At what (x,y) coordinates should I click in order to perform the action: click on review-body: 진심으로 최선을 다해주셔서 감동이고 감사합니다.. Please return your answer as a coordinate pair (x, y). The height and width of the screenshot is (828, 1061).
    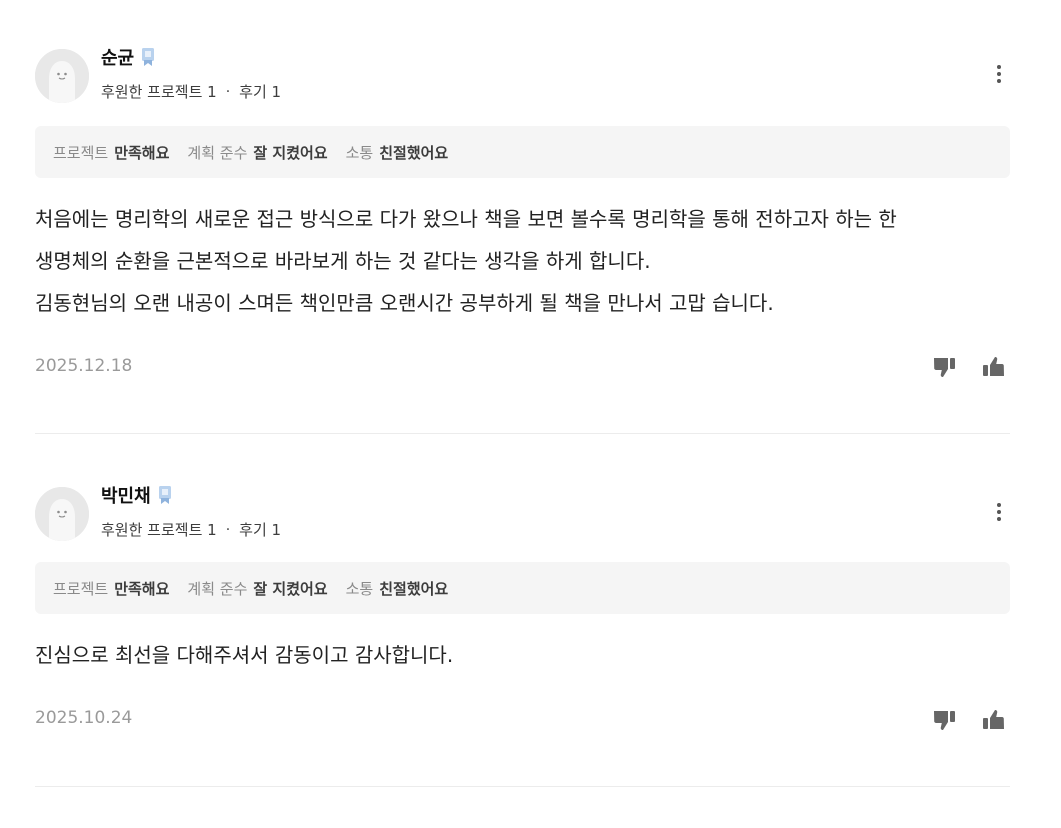
    Looking at the image, I should click on (522, 655).